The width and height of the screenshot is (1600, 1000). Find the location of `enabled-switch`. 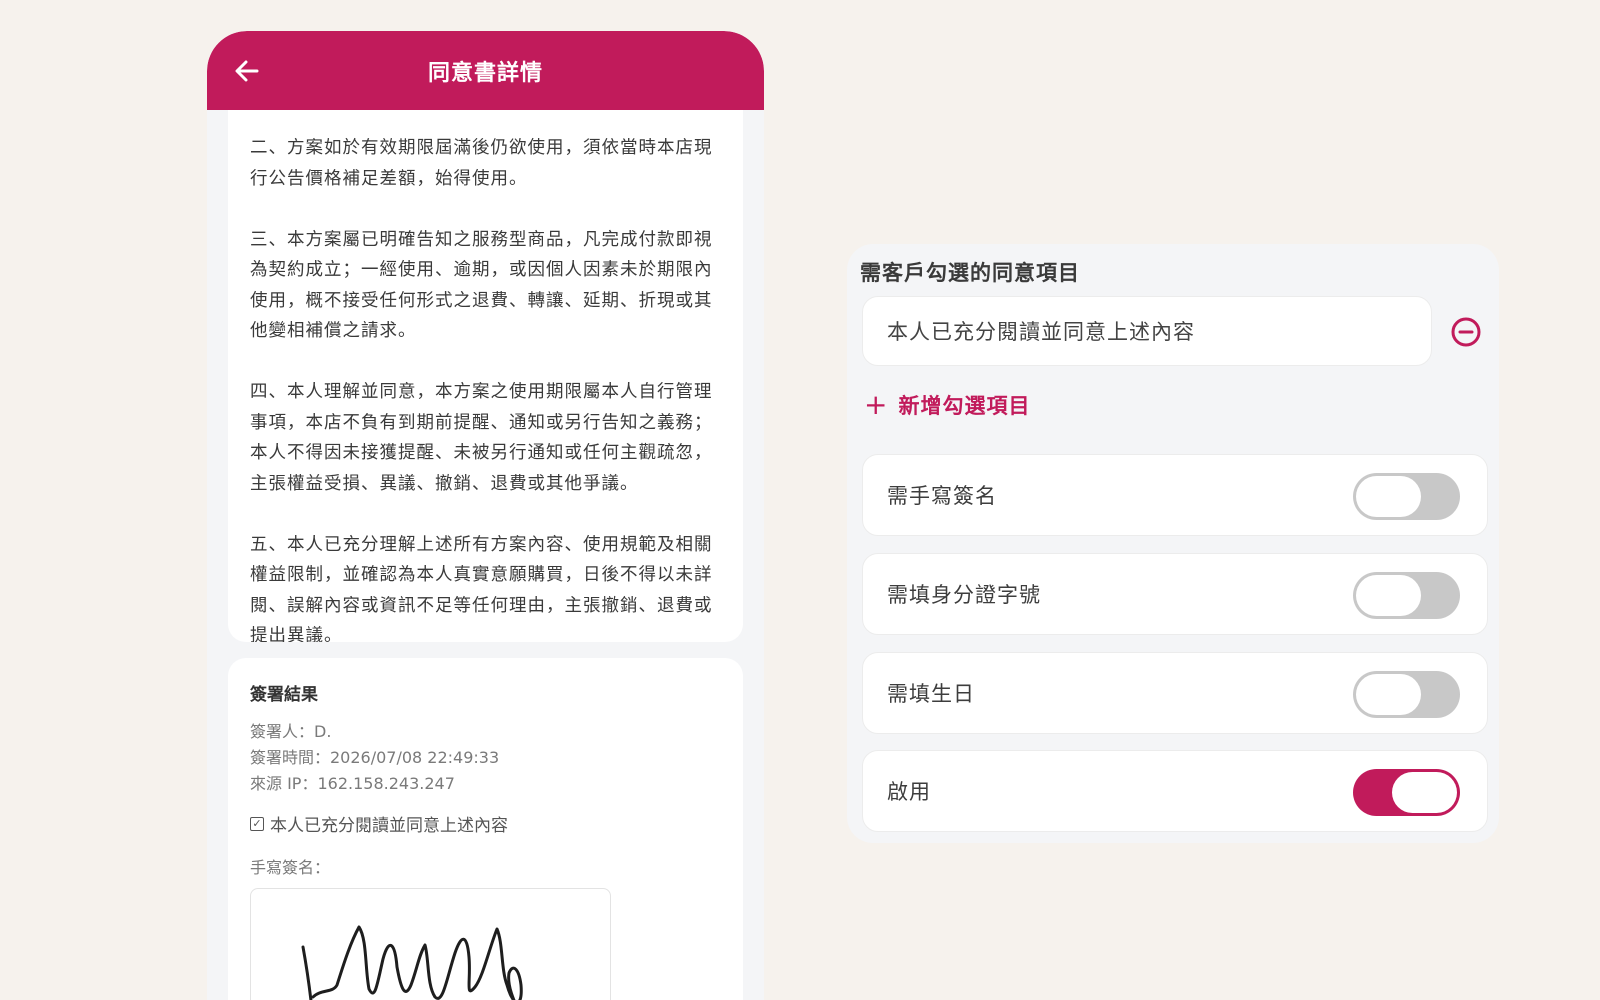

enabled-switch is located at coordinates (1406, 792).